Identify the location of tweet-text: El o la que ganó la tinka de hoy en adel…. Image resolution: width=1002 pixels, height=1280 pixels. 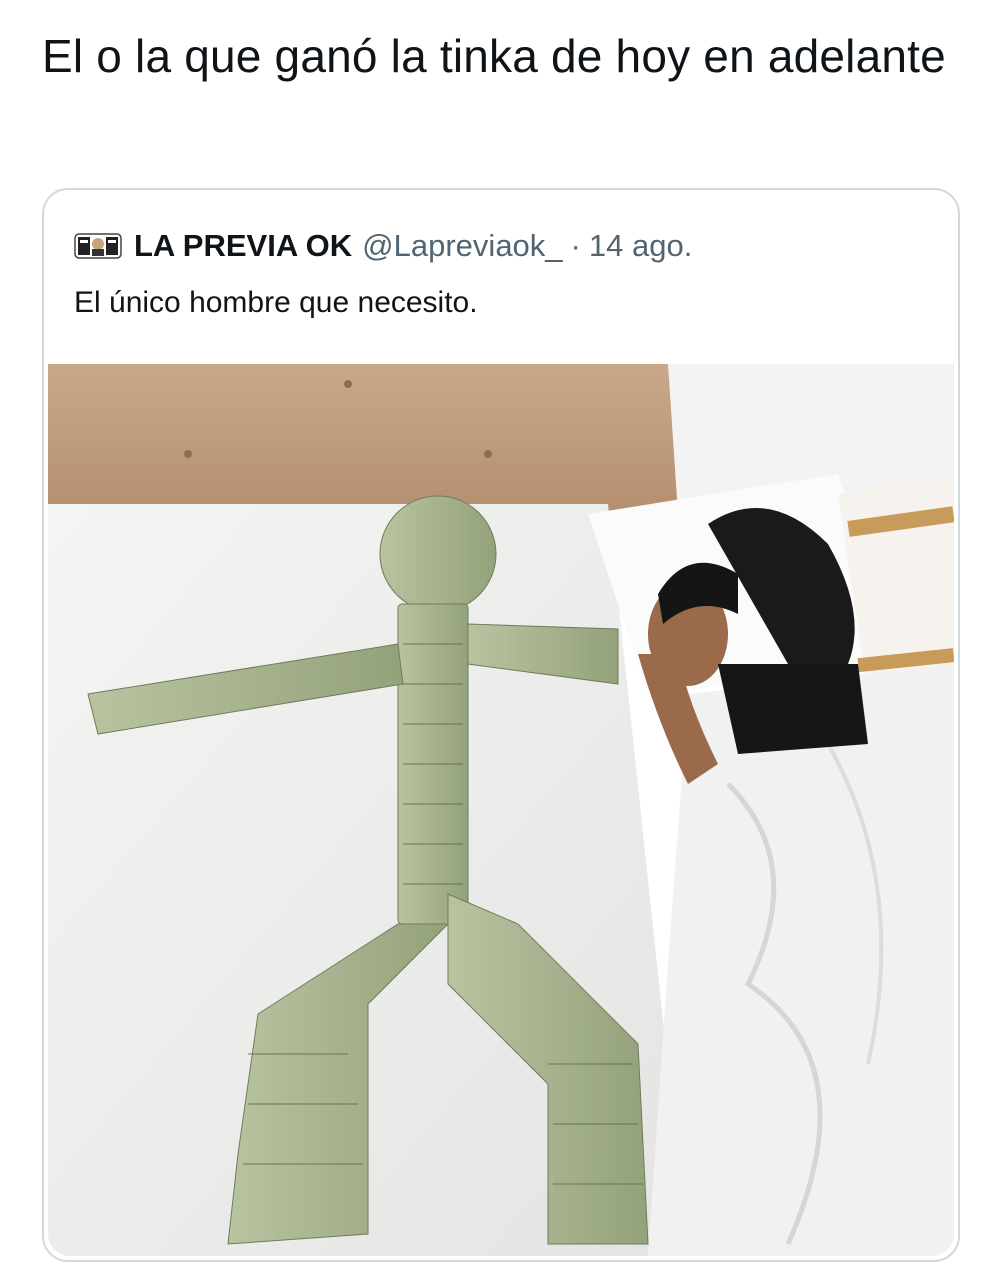
(494, 56).